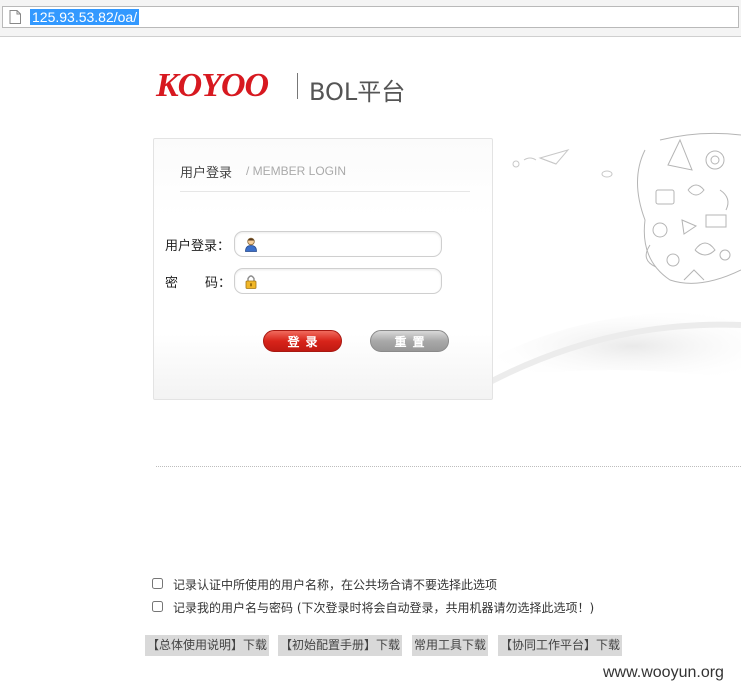 This screenshot has width=741, height=684. I want to click on panel-subtitle: / MEMBER LOGIN, so click(296, 171).